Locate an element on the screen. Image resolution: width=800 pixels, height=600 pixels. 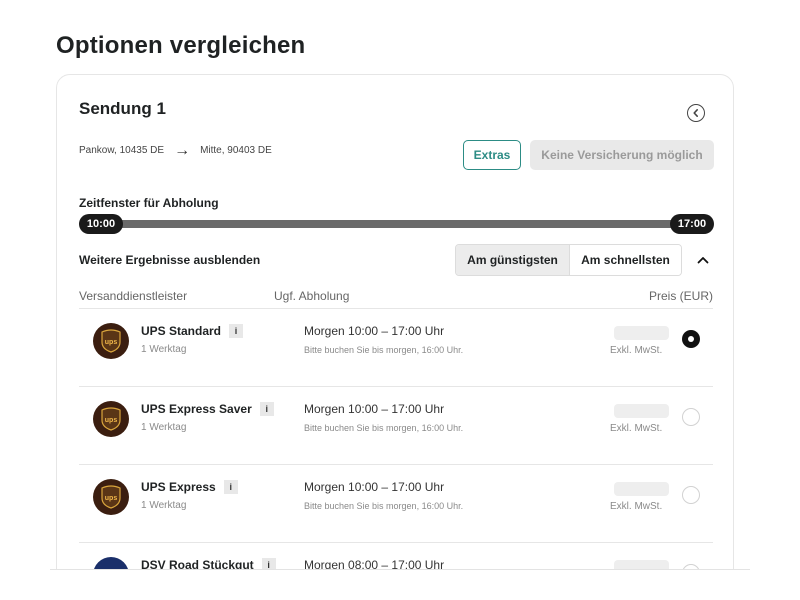
page-title: Optionen vergleichen is located at coordinates (181, 45).